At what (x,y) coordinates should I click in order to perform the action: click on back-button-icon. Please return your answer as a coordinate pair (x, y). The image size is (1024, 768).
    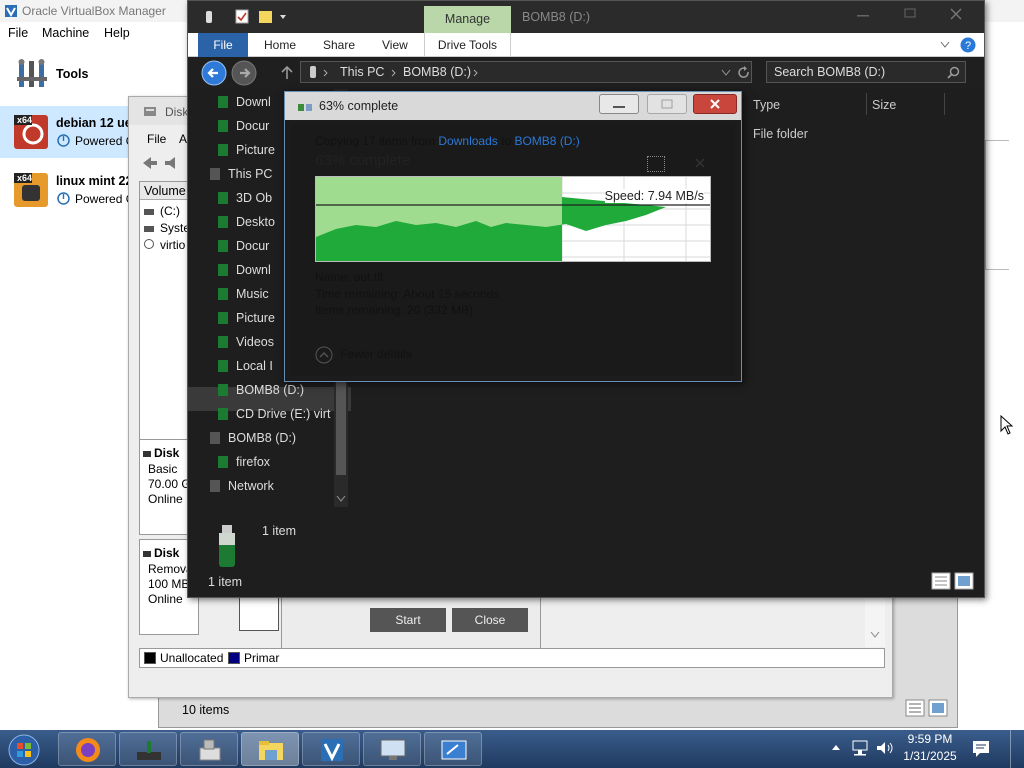
    Looking at the image, I should click on (214, 73).